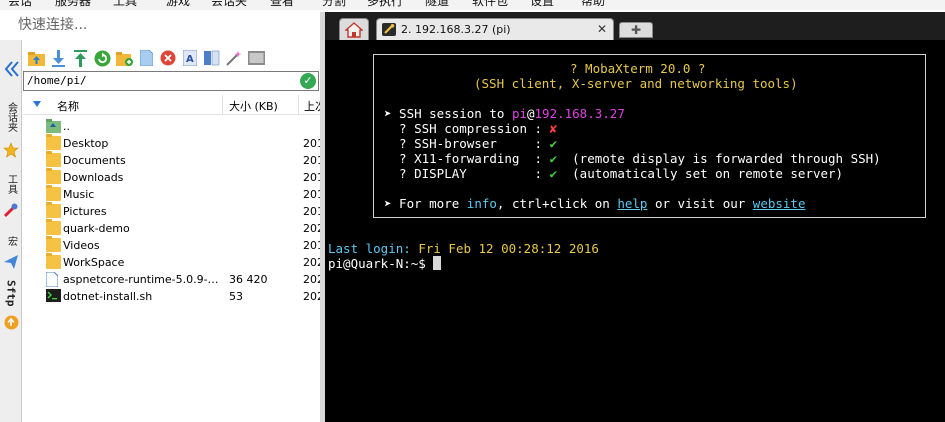 This screenshot has height=422, width=945. Describe the element at coordinates (700, 173) in the screenshot. I see `feature-note: (automatically set on remote server)` at that location.